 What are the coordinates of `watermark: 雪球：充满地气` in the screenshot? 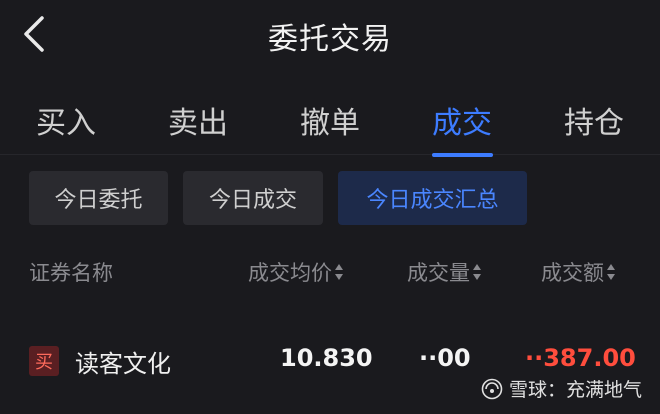 It's located at (561, 388).